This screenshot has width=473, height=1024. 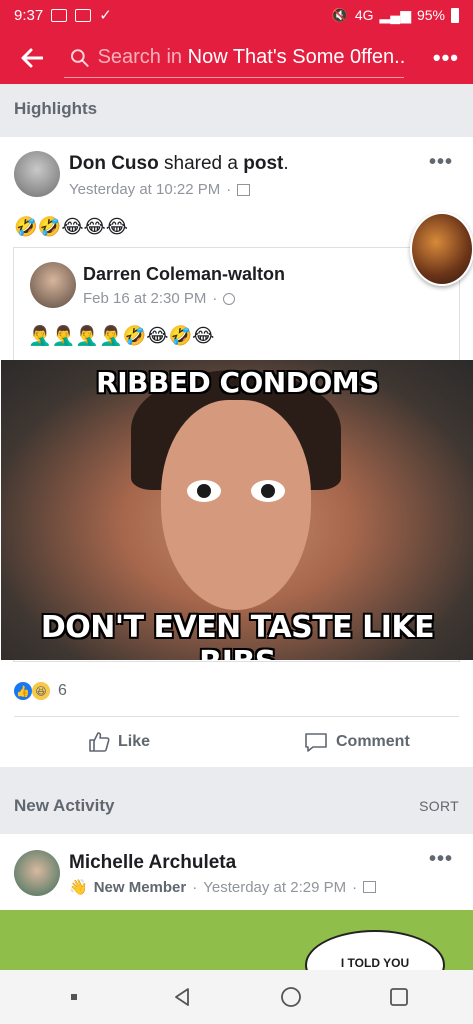 What do you see at coordinates (236, 505) in the screenshot?
I see `meme-face` at bounding box center [236, 505].